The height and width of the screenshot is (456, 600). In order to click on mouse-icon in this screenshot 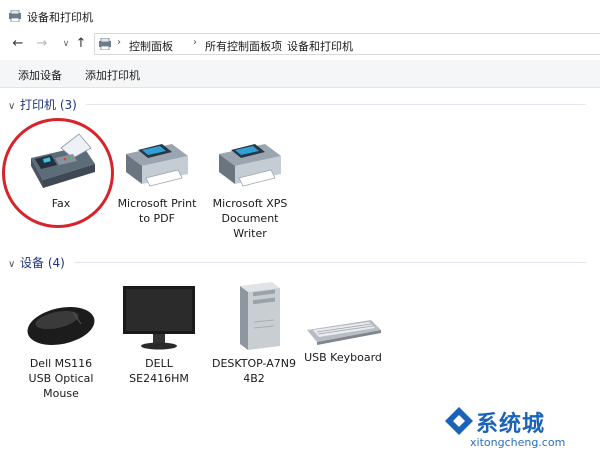, I will do `click(61, 326)`.